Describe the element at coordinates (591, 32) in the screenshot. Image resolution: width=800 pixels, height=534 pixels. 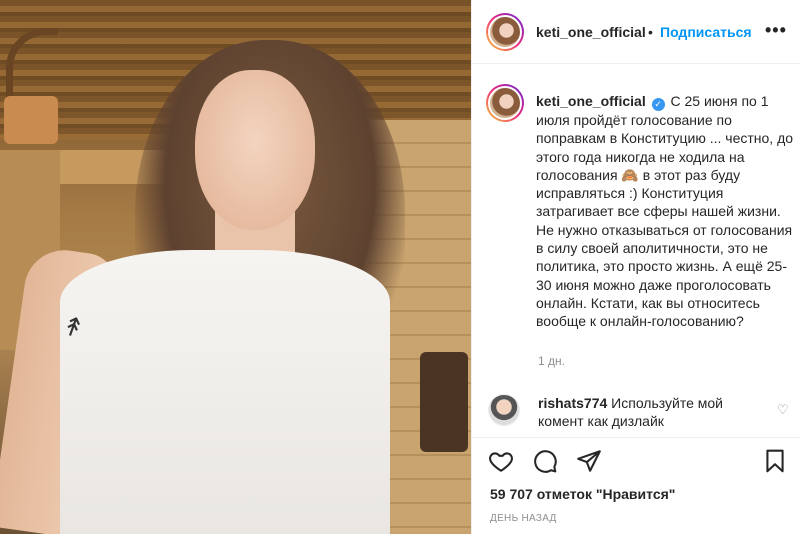
I see `author-username: keti_one_official` at that location.